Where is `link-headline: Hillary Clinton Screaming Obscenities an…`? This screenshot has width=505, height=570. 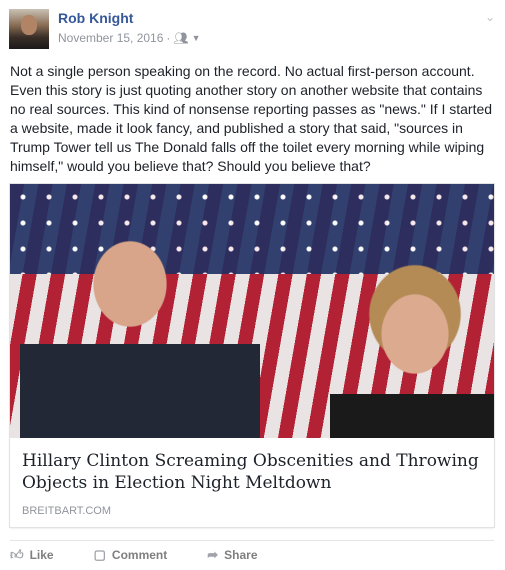 link-headline: Hillary Clinton Screaming Obscenities an… is located at coordinates (252, 472).